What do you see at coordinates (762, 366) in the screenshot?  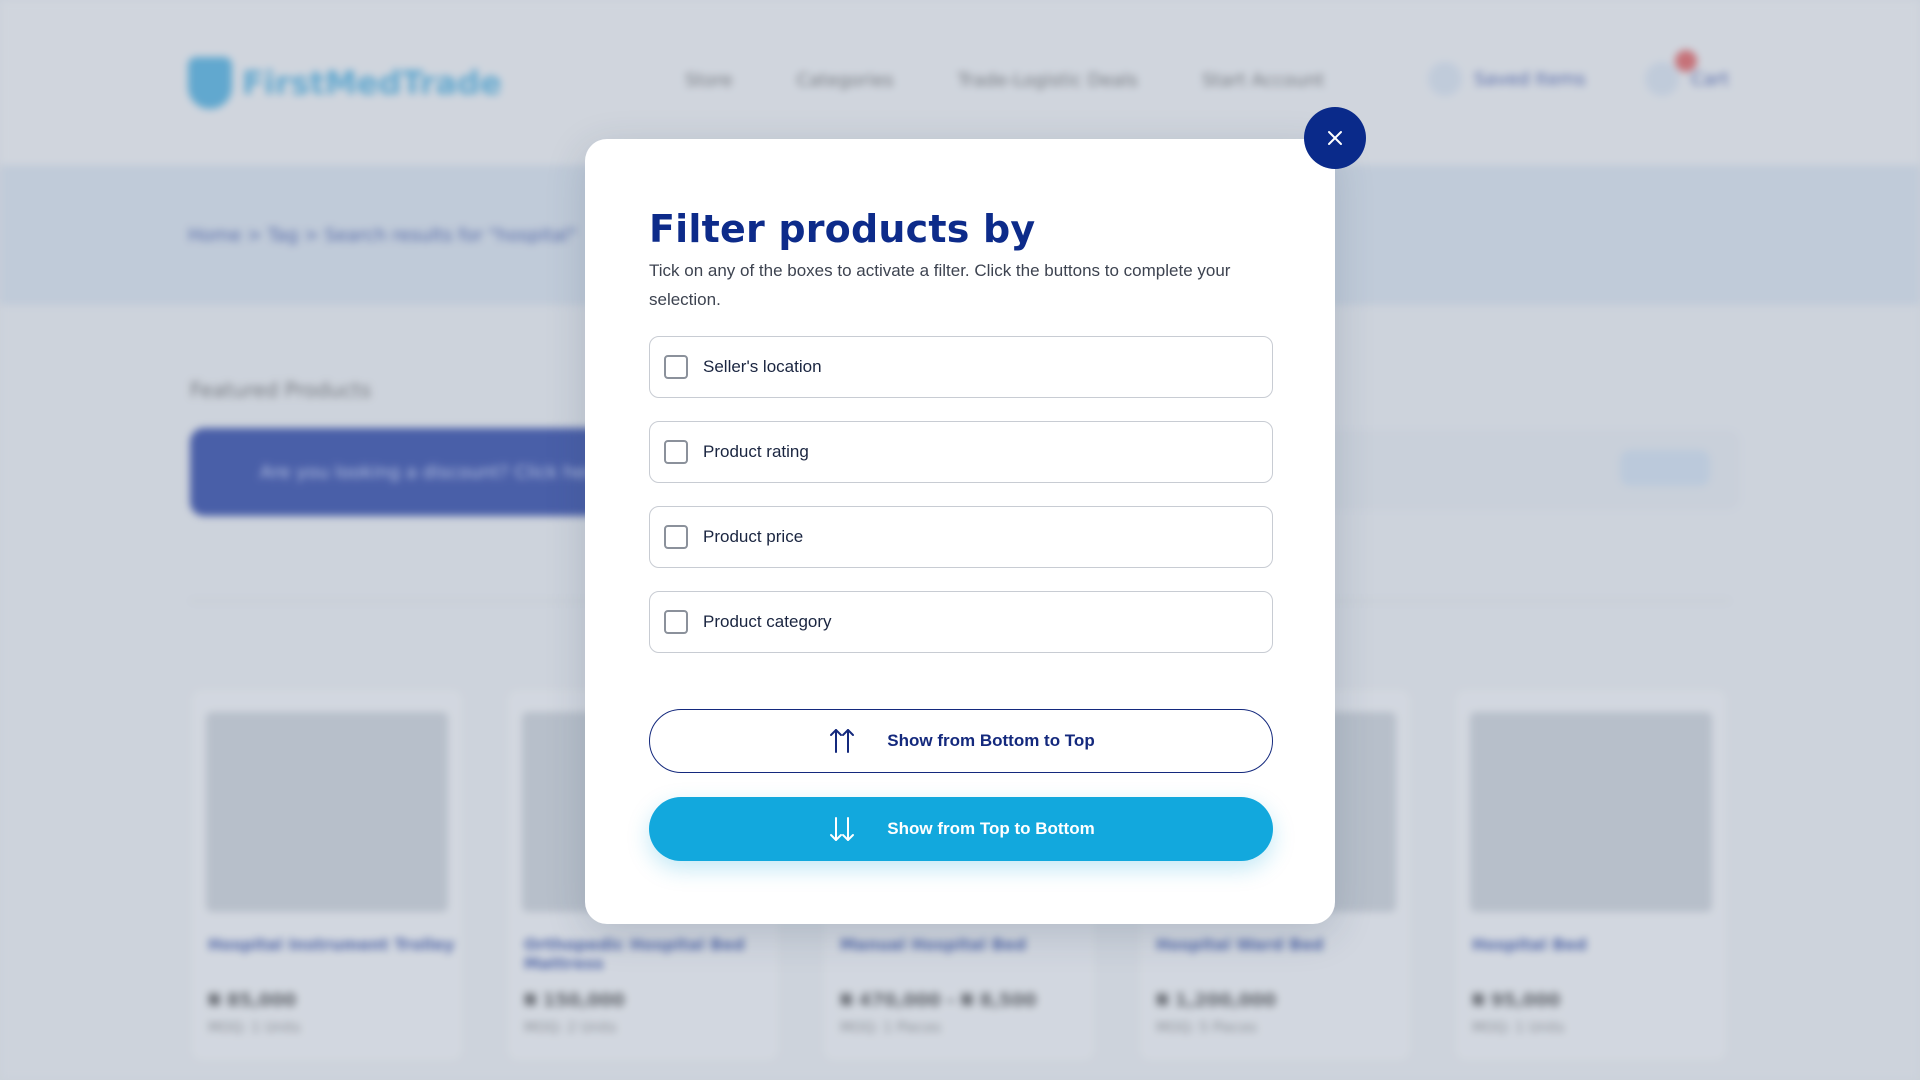 I see `filter-option-label: Seller's location` at bounding box center [762, 366].